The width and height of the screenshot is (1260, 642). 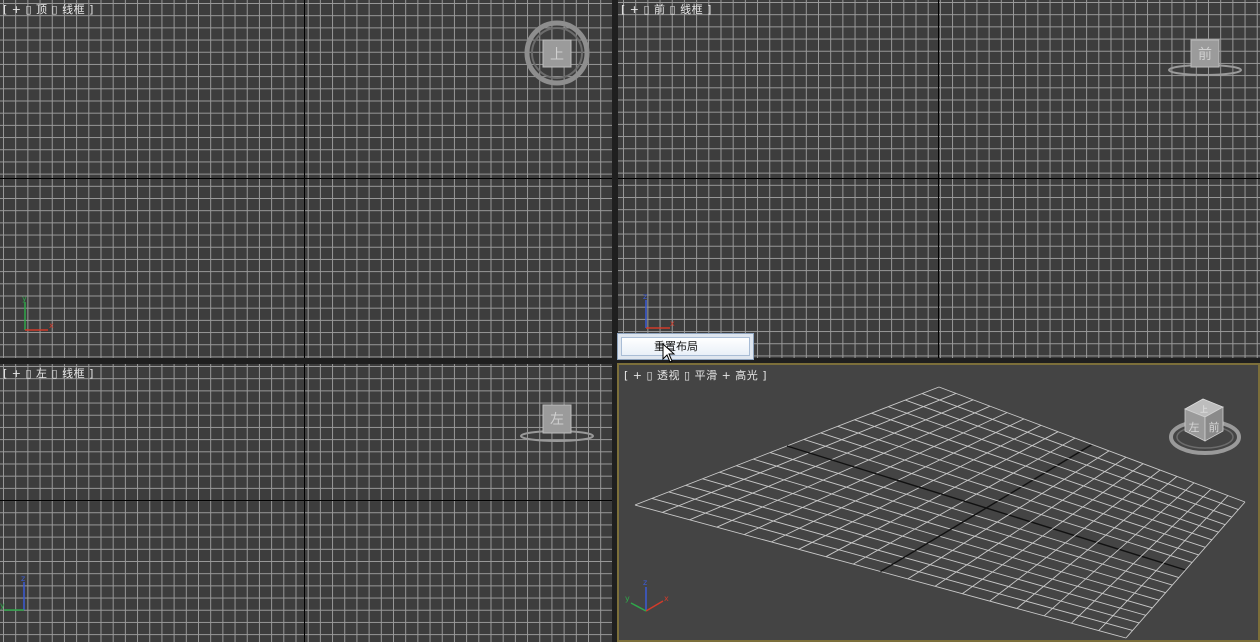 I want to click on menu-item-reset-layout: 重置布局, so click(x=685, y=346).